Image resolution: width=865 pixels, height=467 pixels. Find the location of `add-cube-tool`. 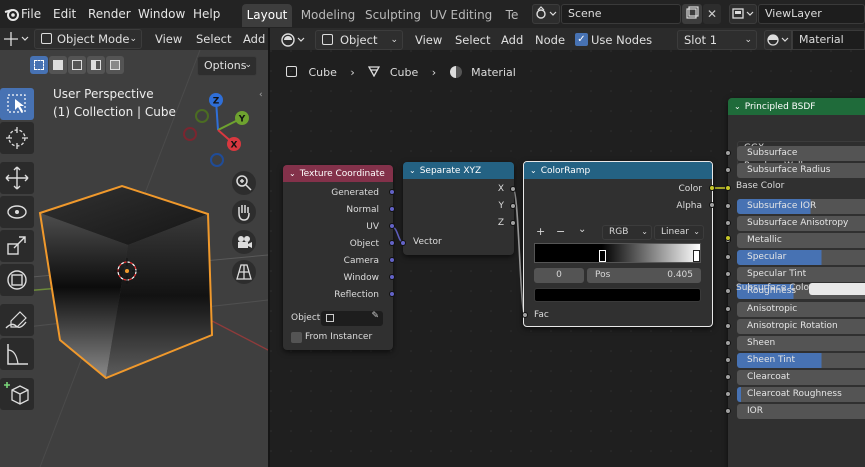

add-cube-tool is located at coordinates (17, 394).